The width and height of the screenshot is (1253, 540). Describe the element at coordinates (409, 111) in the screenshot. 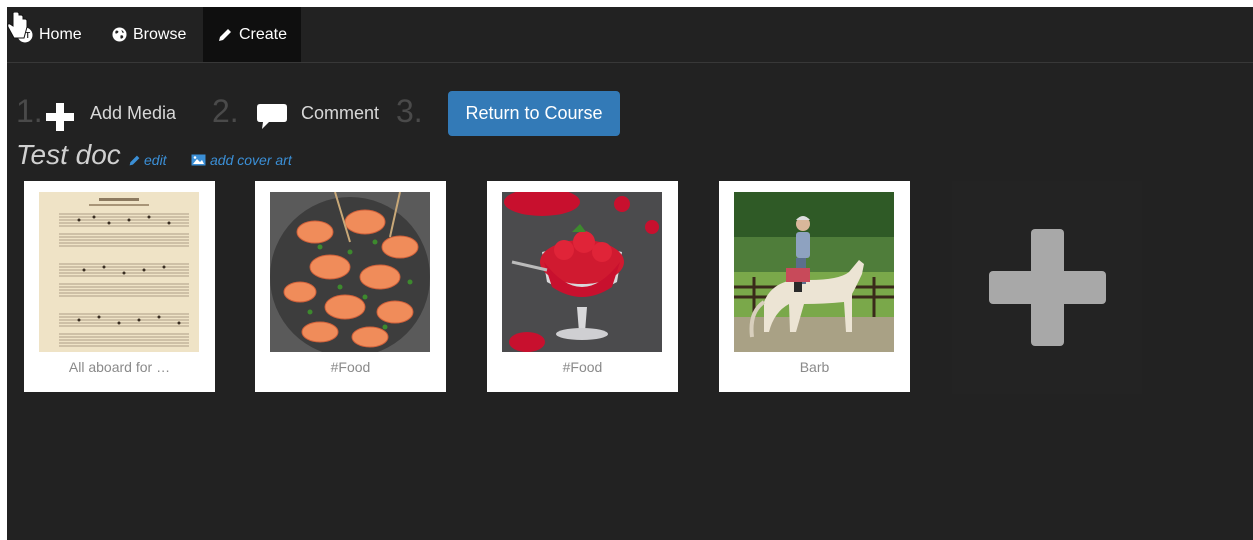

I see `step-3-number: 3.` at that location.